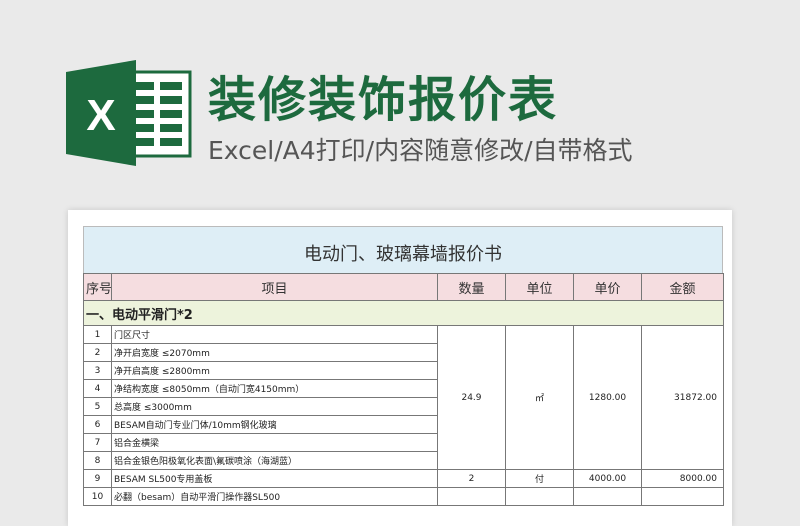  I want to click on row-item: 净结构宽度 ≤8050mm（自动门宽4150mm）, so click(274, 388).